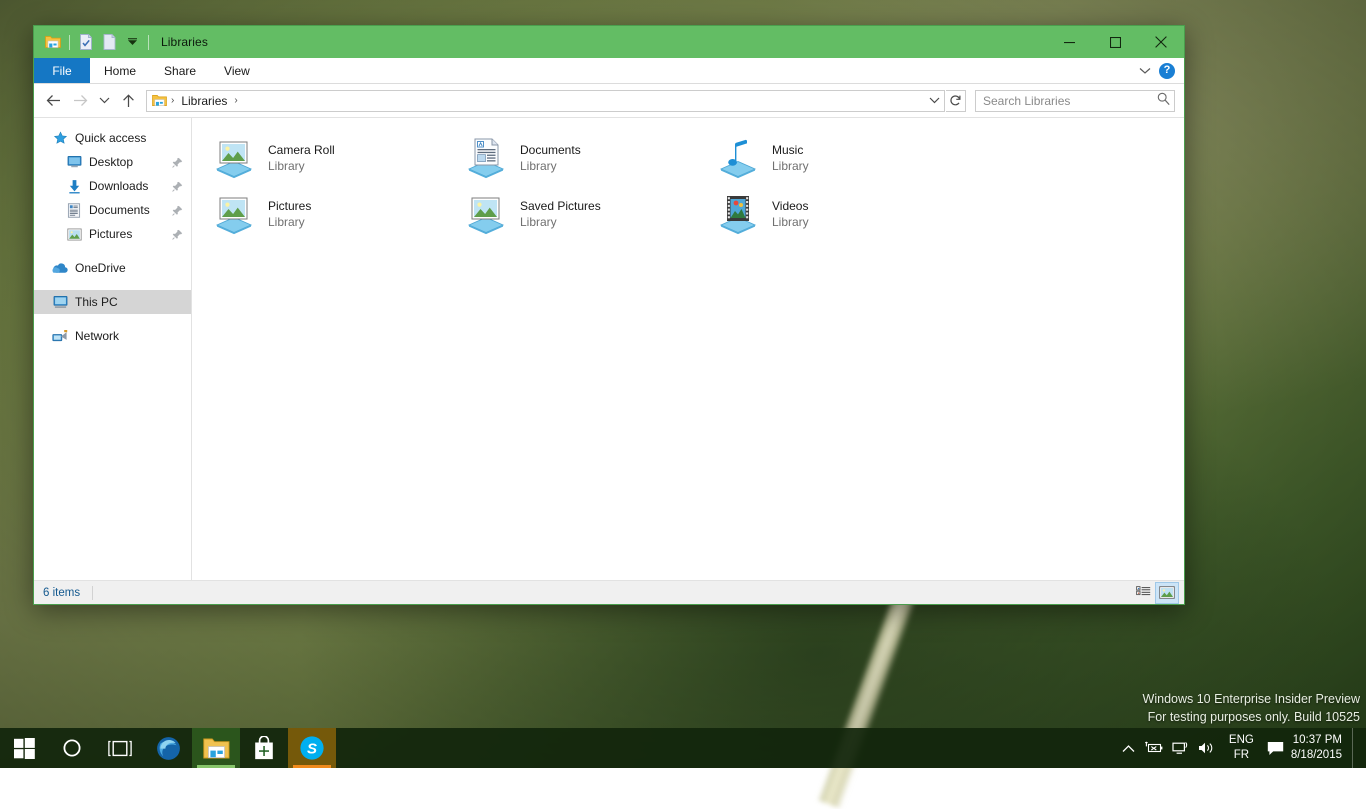 The height and width of the screenshot is (809, 1366). I want to click on new-folder-icon, so click(109, 42).